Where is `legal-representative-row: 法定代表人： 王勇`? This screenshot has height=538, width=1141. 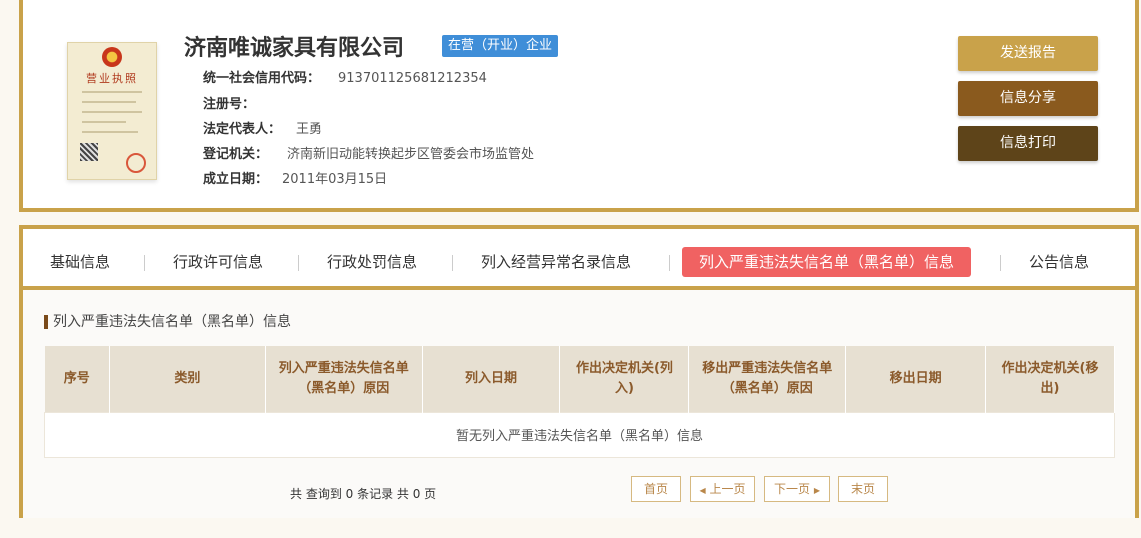 legal-representative-row: 法定代表人： 王勇 is located at coordinates (262, 127).